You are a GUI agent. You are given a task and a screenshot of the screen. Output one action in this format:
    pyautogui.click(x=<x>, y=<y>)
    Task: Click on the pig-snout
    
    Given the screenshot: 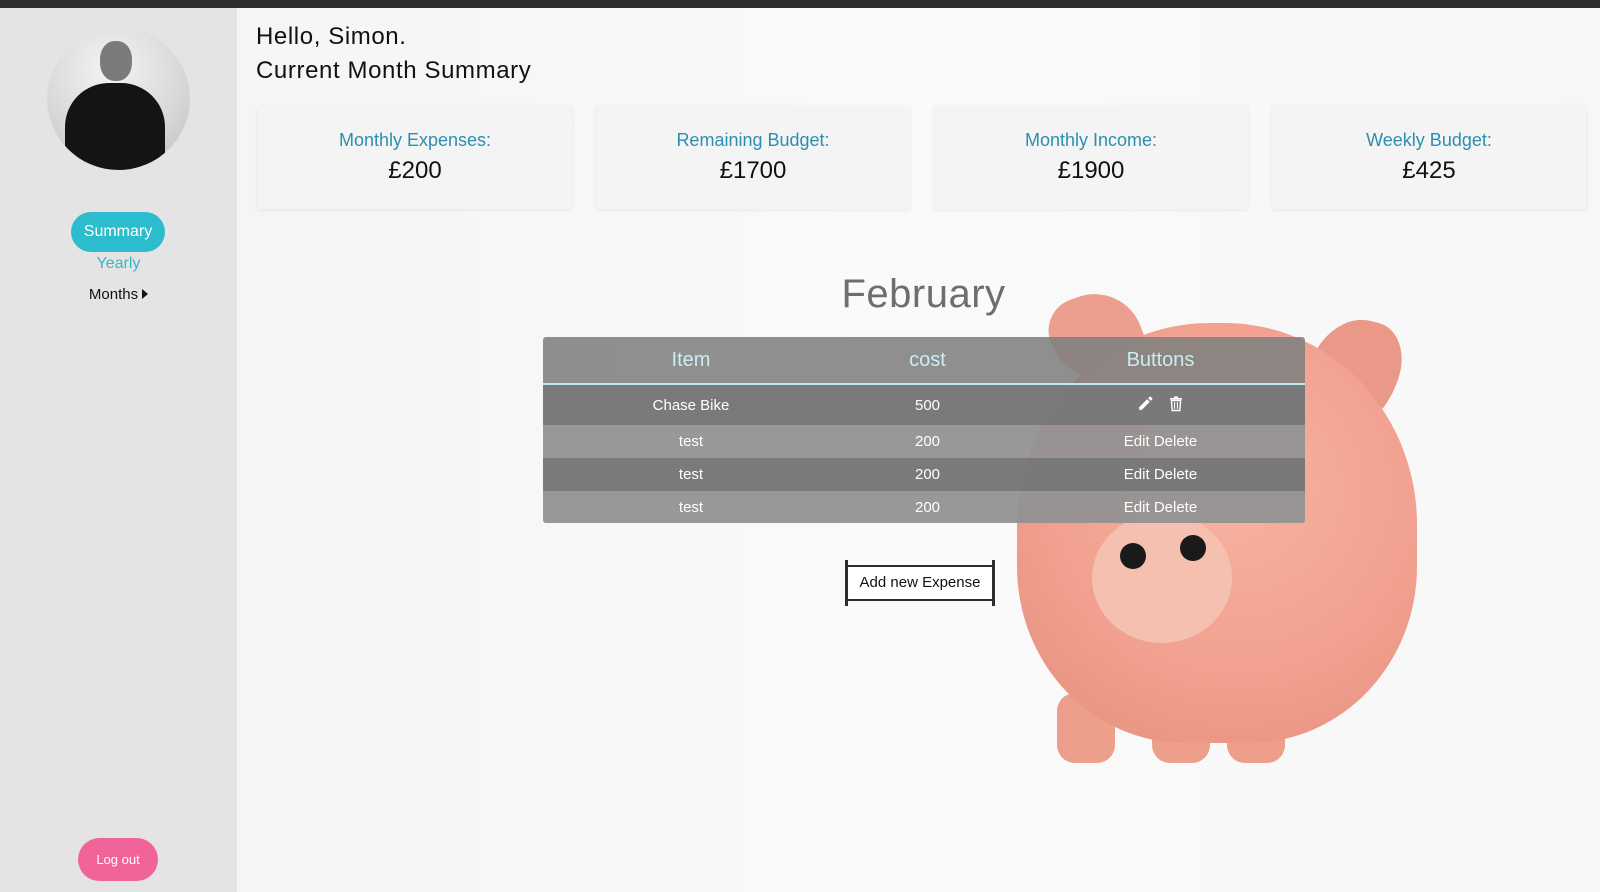 What is the action you would take?
    pyautogui.click(x=1162, y=578)
    